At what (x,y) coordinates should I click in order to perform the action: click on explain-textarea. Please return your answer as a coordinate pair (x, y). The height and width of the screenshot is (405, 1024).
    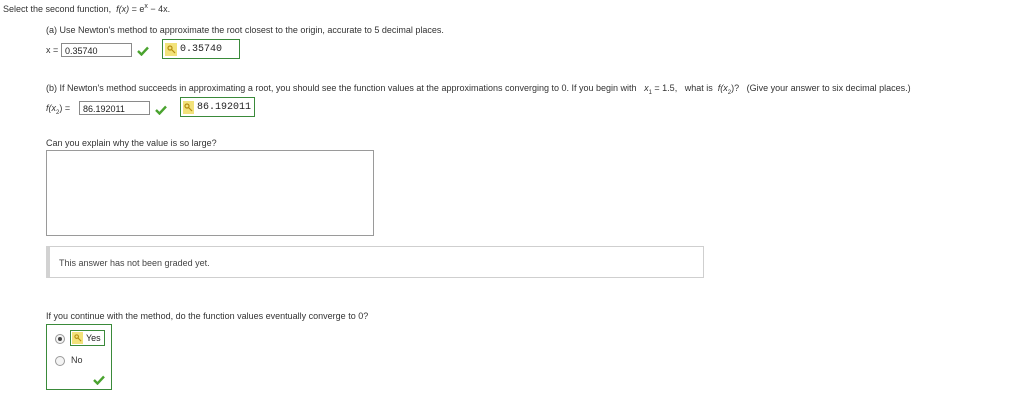
    Looking at the image, I should click on (210, 193).